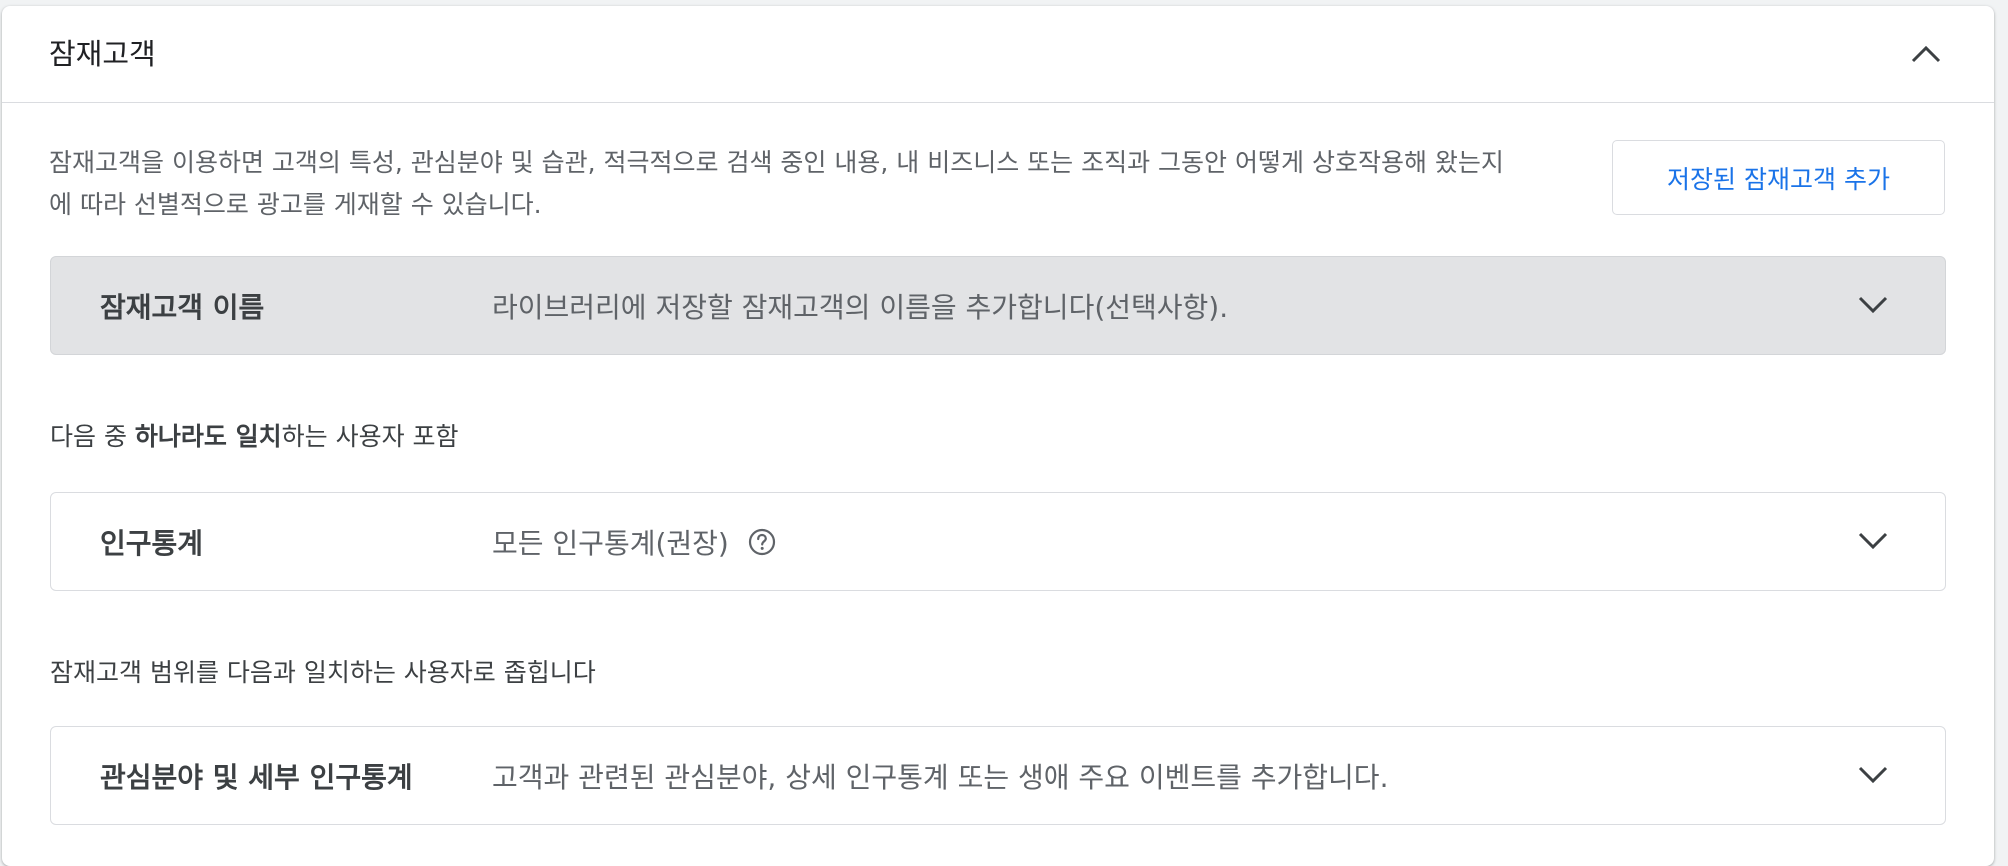  Describe the element at coordinates (152, 543) in the screenshot. I see `demographics-label: 인구통계` at that location.